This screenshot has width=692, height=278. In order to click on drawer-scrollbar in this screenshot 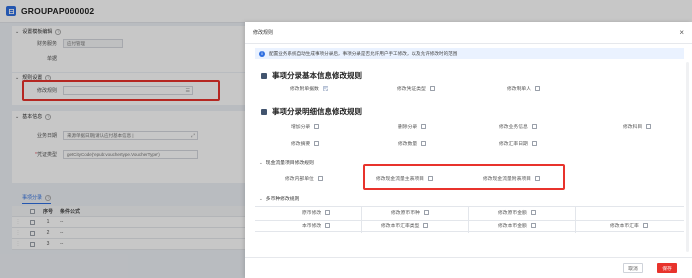, I will do `click(687, 157)`.